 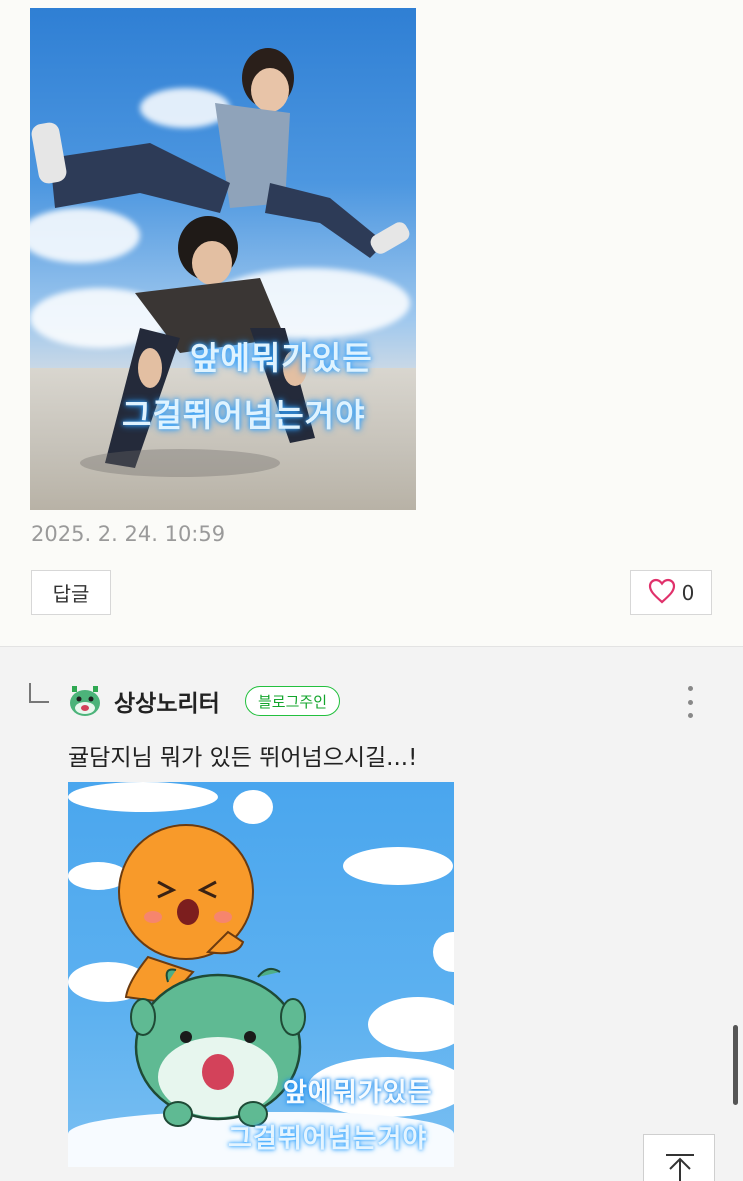 I want to click on more-icon, so click(x=690, y=702).